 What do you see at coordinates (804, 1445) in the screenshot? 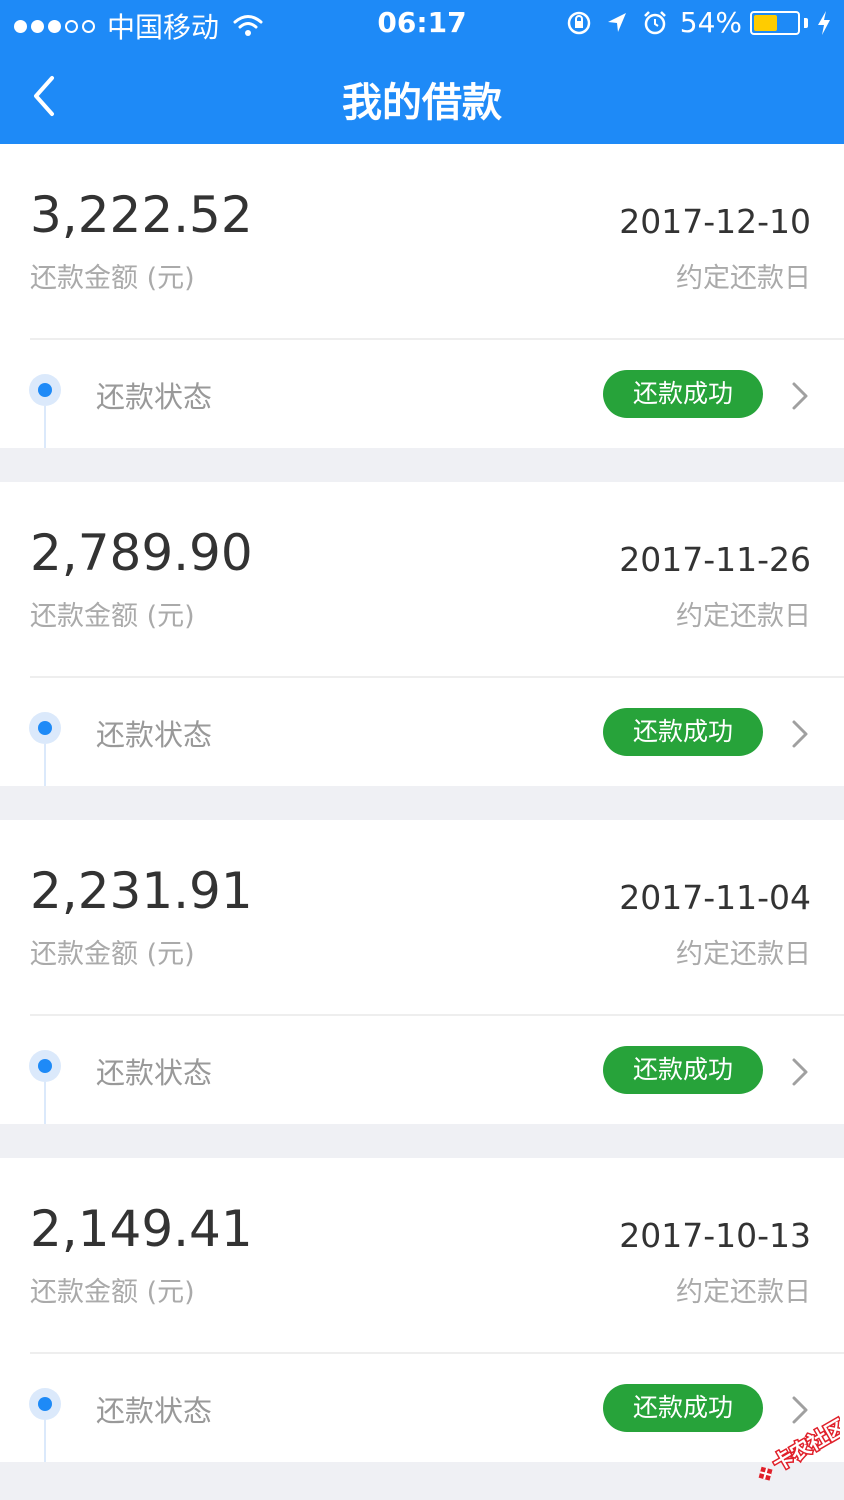
I see `watermark-text: 卡农社区` at bounding box center [804, 1445].